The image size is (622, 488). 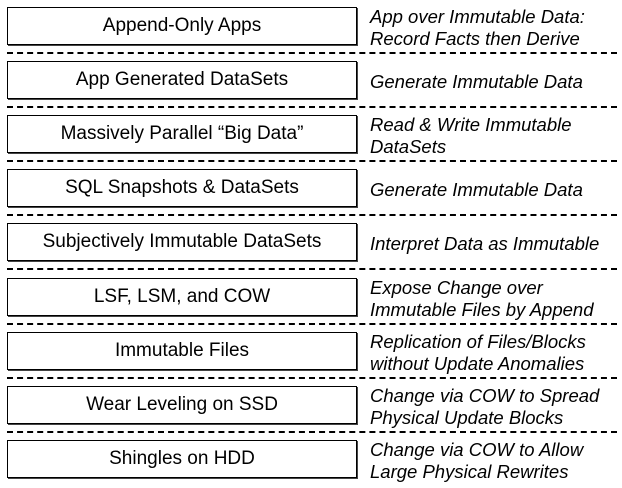 What do you see at coordinates (456, 287) in the screenshot?
I see `description-line: Expose Change over` at bounding box center [456, 287].